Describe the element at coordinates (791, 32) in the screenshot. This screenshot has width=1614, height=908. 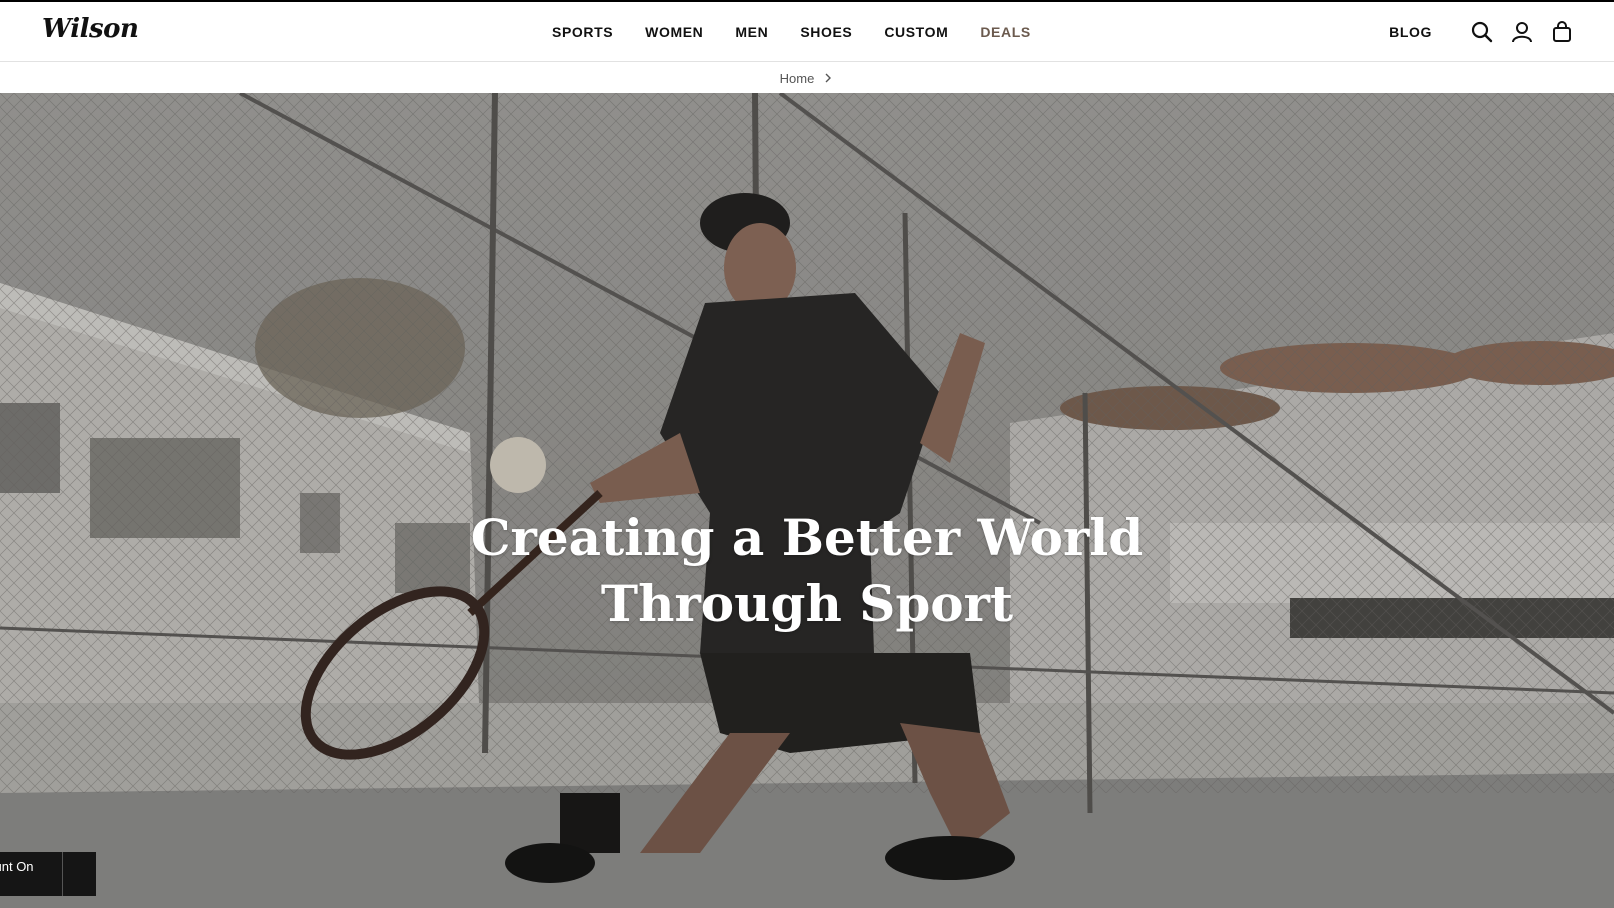
I see `main-nav: SPORTS WOMEN MEN SHOES CUSTOM DEALS` at that location.